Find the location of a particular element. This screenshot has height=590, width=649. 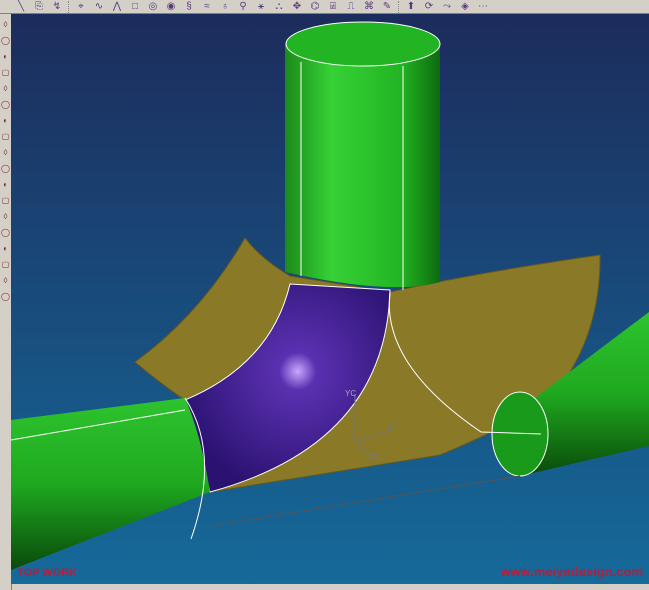

sweep-icon: ⤳ is located at coordinates (447, 7).